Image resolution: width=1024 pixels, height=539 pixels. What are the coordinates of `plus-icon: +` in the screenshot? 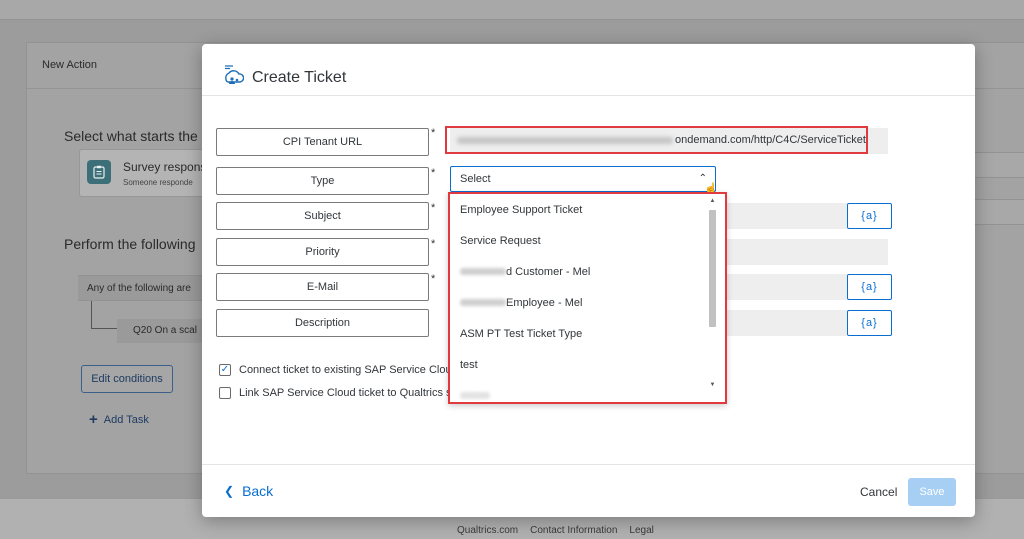 It's located at (93, 419).